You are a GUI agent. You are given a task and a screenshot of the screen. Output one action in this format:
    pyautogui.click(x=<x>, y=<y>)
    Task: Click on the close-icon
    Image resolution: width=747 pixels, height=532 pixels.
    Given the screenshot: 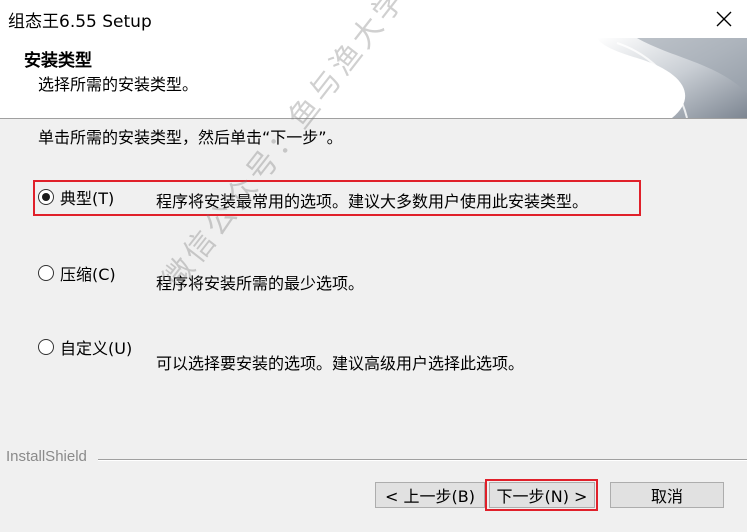 What is the action you would take?
    pyautogui.click(x=724, y=19)
    